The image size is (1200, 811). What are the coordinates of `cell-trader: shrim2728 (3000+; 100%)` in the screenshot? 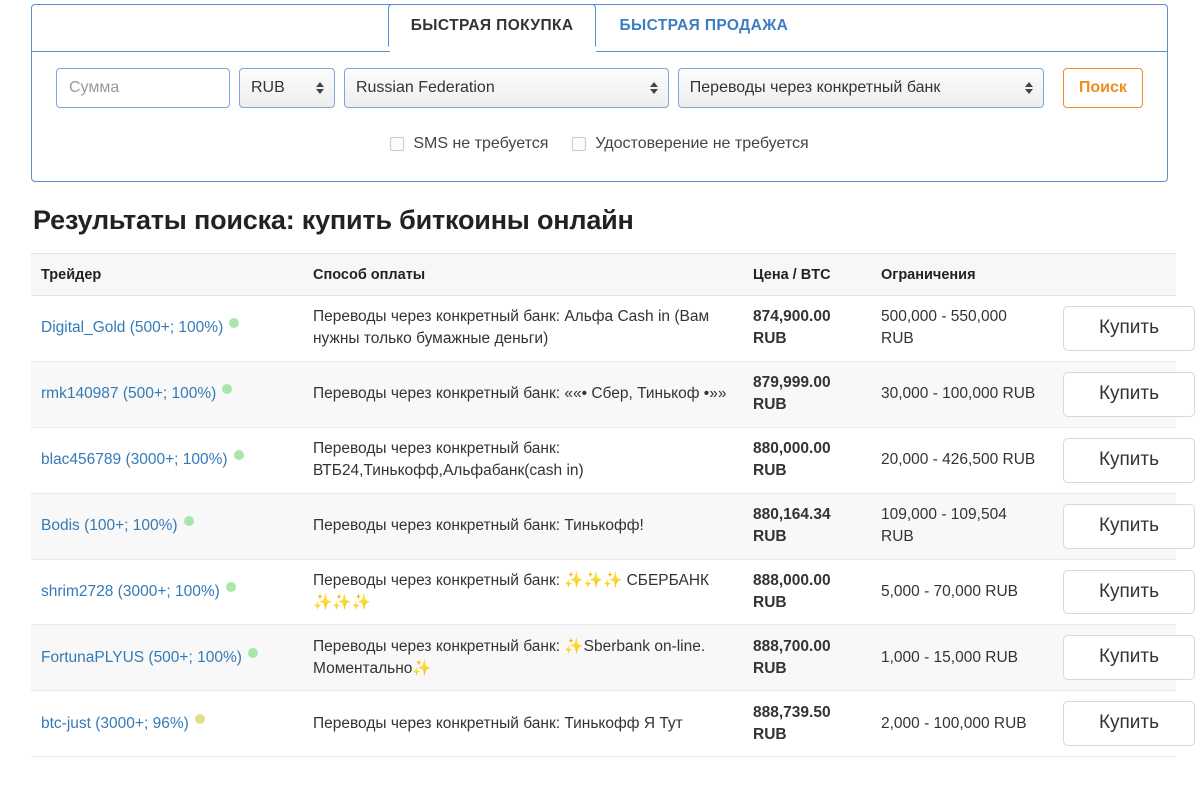 It's located at (167, 592).